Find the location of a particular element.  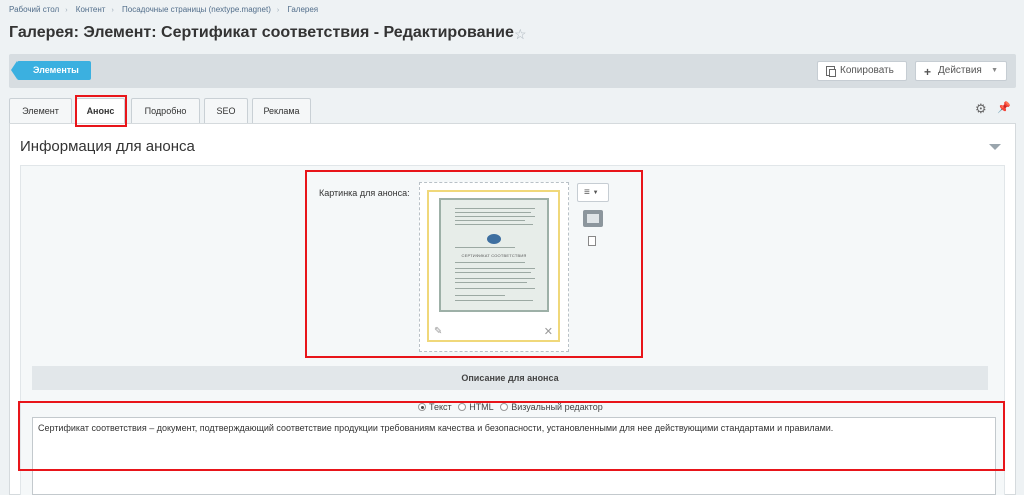

text-mode-selector: Текст HTML Визуальный редактор is located at coordinates (512, 407).